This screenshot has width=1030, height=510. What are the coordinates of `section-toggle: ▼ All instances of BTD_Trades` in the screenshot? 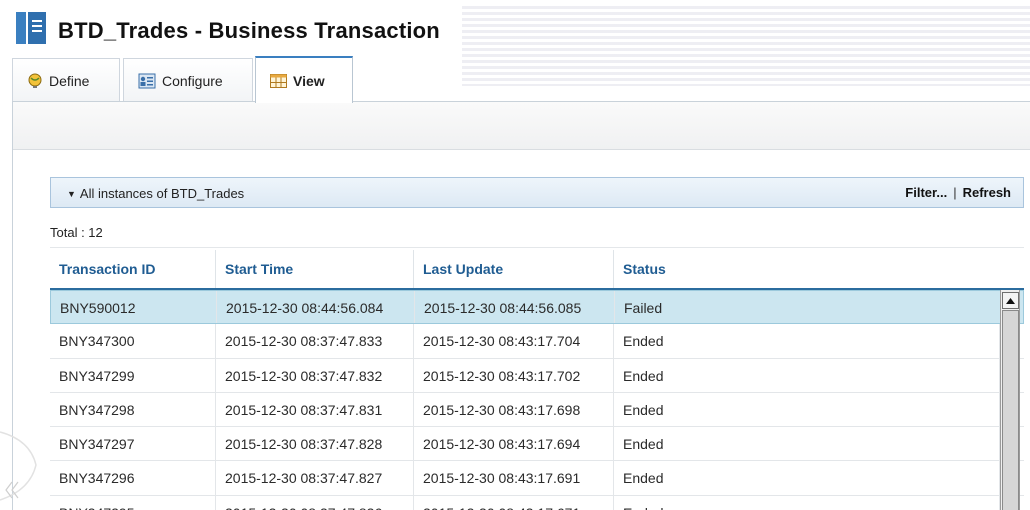 It's located at (155, 193).